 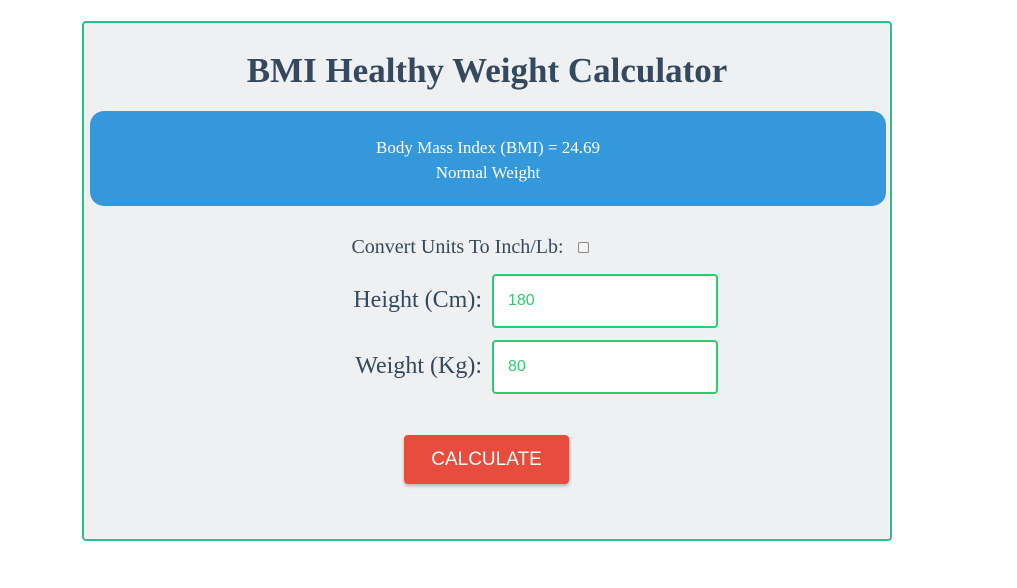 I want to click on height-label: Height (Cm):, so click(x=417, y=300).